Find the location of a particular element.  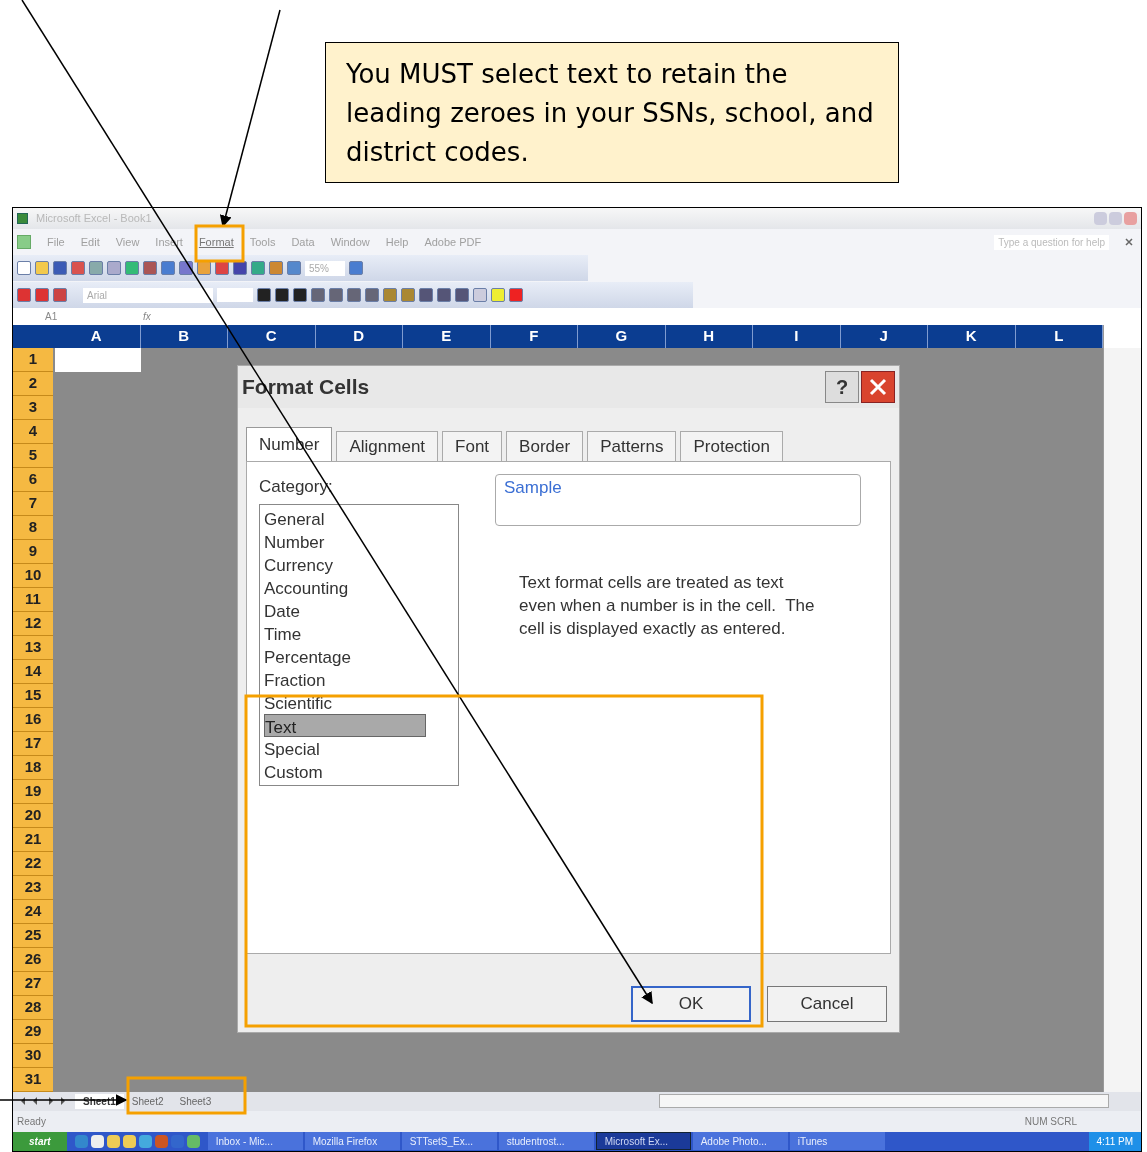

ok-button: OK is located at coordinates (691, 1004).